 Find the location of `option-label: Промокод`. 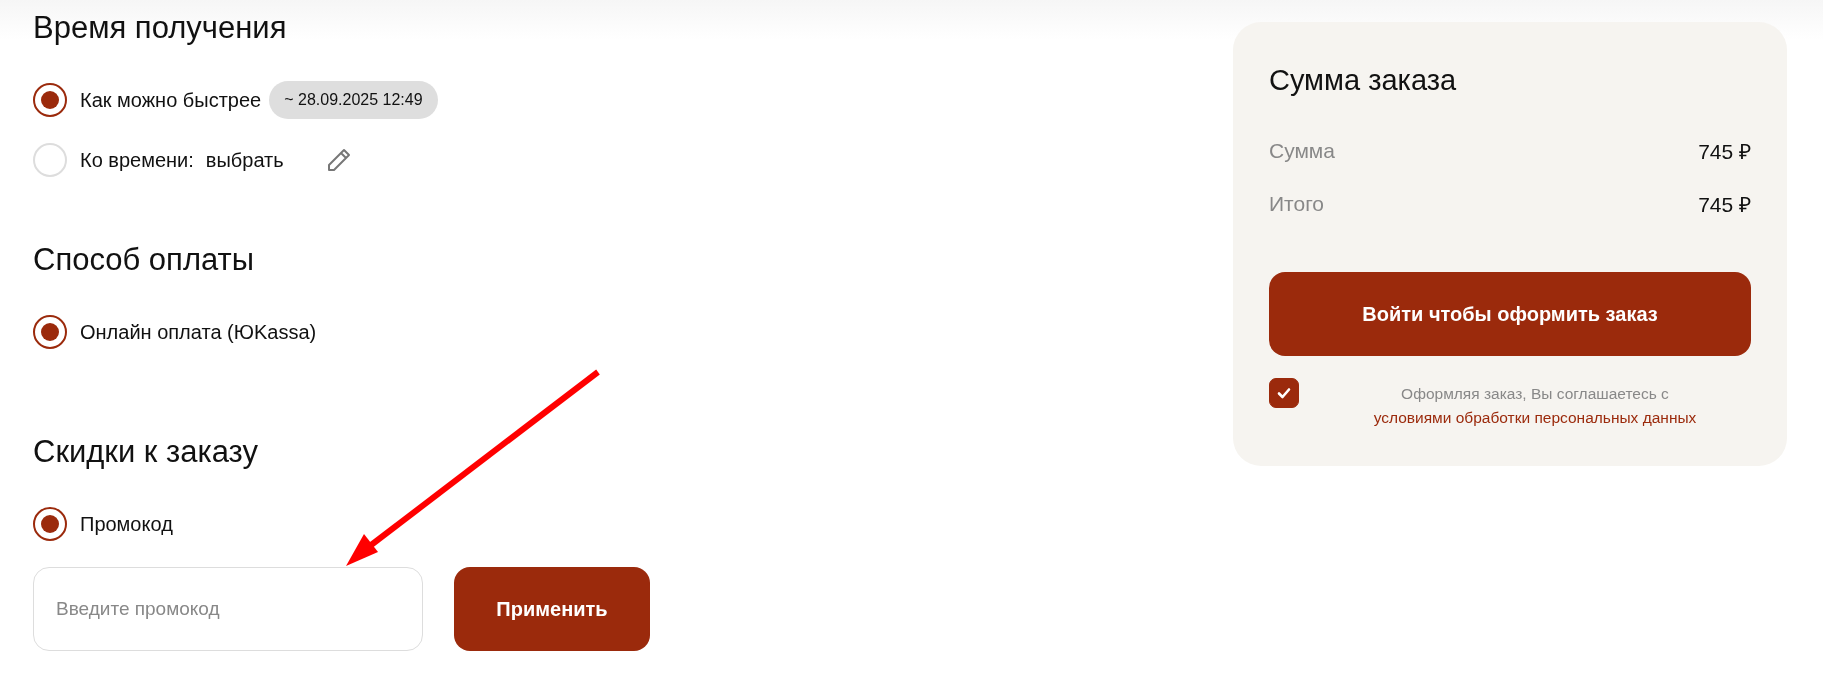

option-label: Промокод is located at coordinates (126, 524).